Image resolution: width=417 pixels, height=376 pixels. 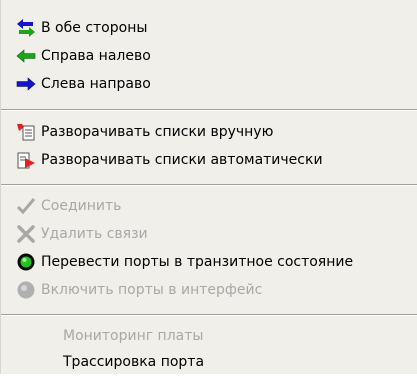 I want to click on menu-item-right-to-left: Справа налево, so click(x=209, y=56).